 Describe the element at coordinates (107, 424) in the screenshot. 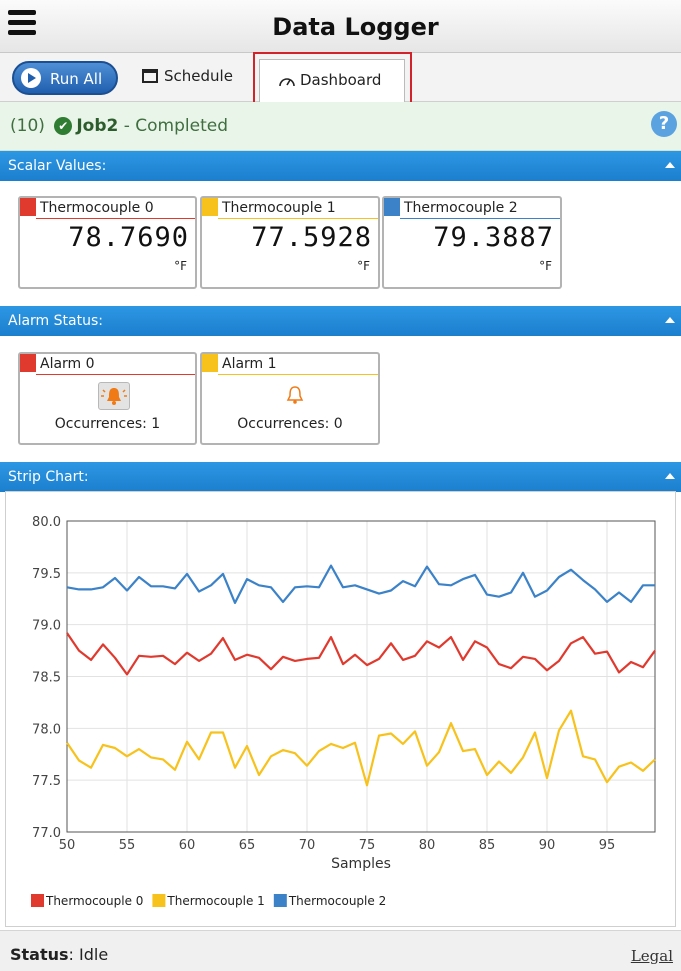

I see `alarm-occurrences: Occurrences: 1` at that location.